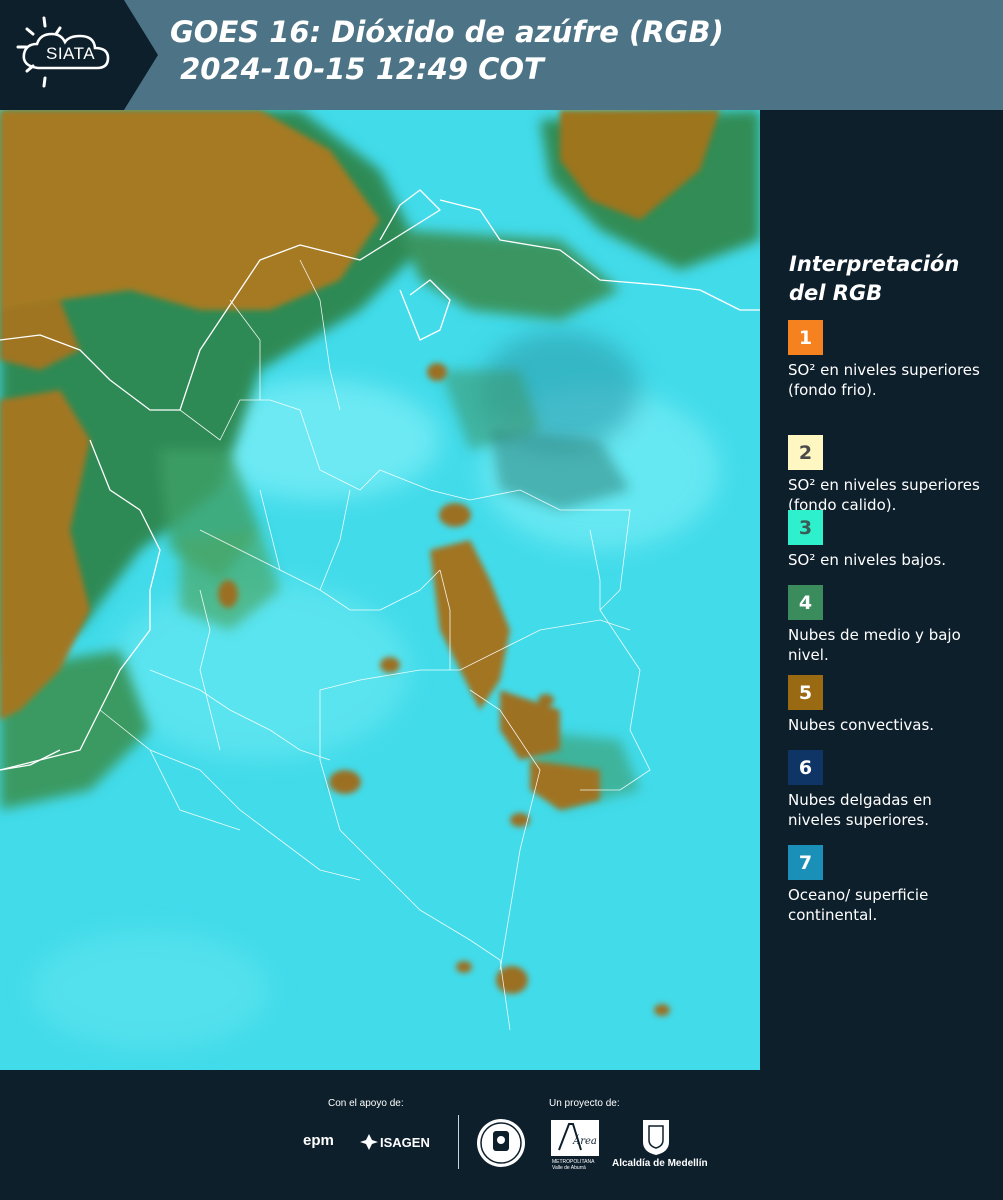 The image size is (1003, 1200). What do you see at coordinates (805, 767) in the screenshot?
I see `legend-swatch: 6` at bounding box center [805, 767].